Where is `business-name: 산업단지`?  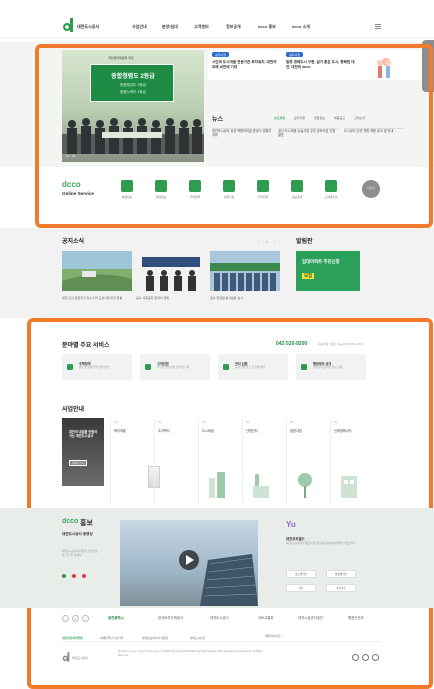
business-name: 산업단지 is located at coordinates (252, 431).